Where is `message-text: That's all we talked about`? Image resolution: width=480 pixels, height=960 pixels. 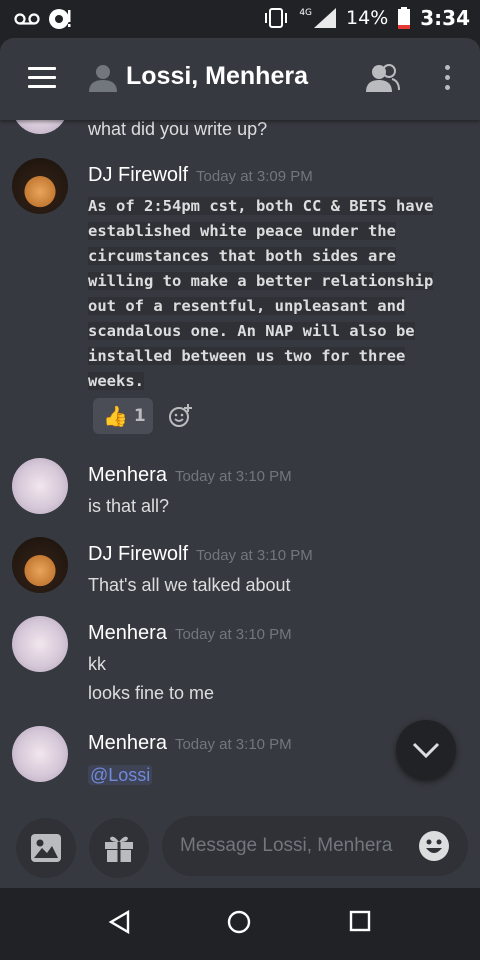
message-text: That's all we talked about is located at coordinates (189, 585).